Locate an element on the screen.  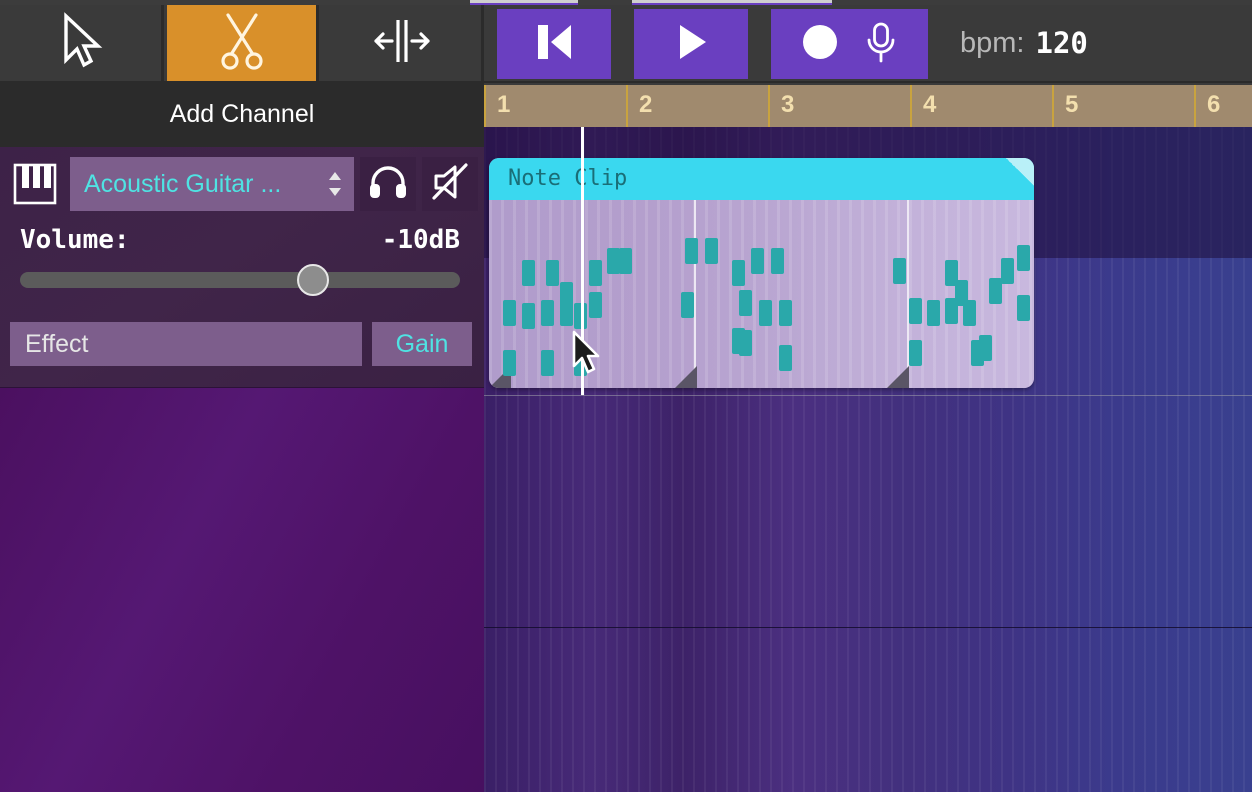
ruler-bar-5: 5 is located at coordinates (1123, 106).